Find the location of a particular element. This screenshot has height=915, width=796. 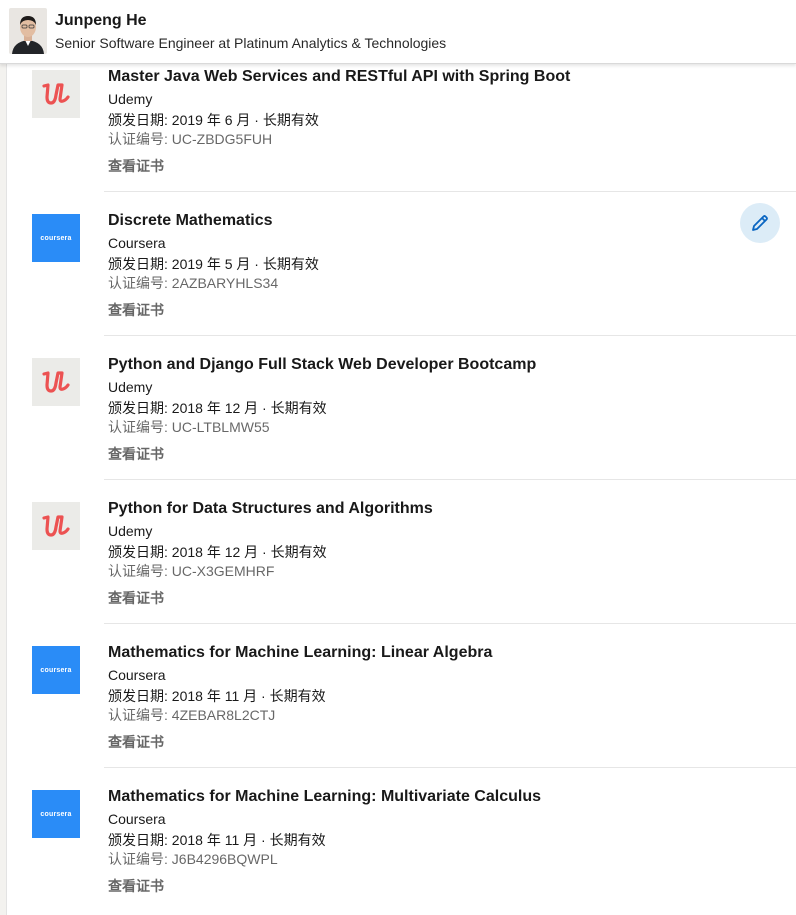

profile-name: Junpeng He is located at coordinates (101, 21).